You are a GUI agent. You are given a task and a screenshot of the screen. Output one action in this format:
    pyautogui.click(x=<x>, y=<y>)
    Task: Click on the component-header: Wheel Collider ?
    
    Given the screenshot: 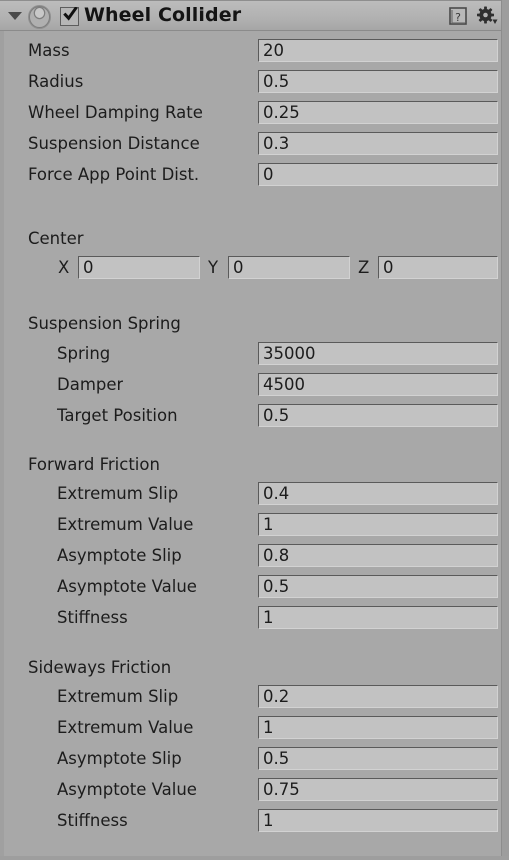 What is the action you would take?
    pyautogui.click(x=254, y=15)
    